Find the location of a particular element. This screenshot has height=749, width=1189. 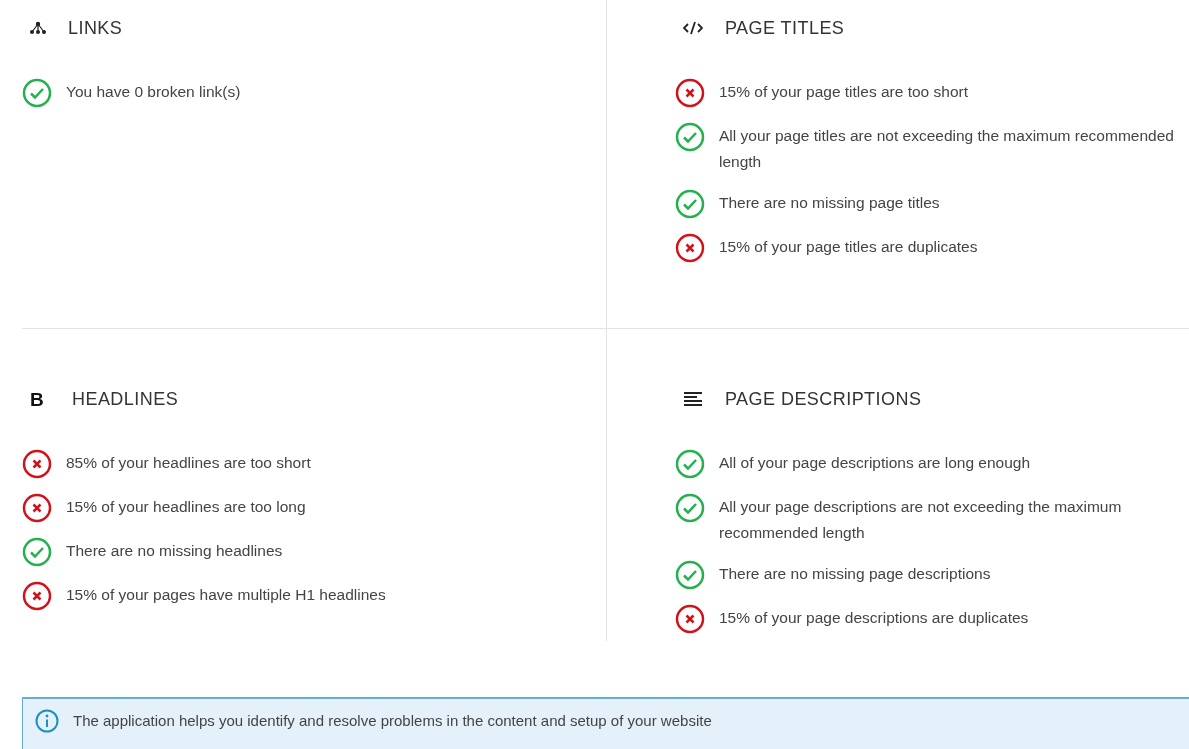

info-text: The application helps you identify and resolve problems in the content and setup of your website is located at coordinates (392, 721).